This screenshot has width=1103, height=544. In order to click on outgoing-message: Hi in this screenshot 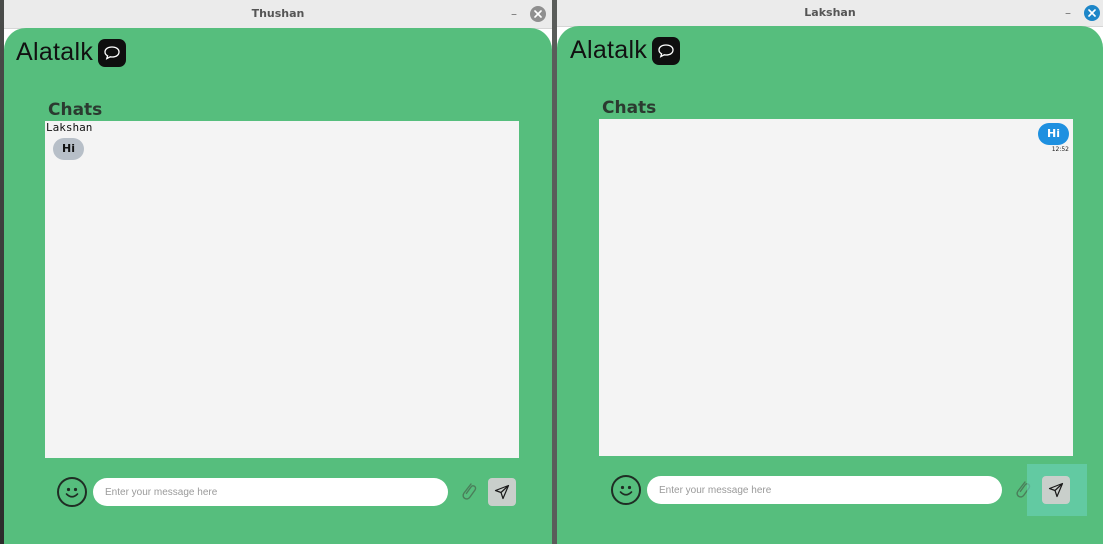, I will do `click(1053, 134)`.